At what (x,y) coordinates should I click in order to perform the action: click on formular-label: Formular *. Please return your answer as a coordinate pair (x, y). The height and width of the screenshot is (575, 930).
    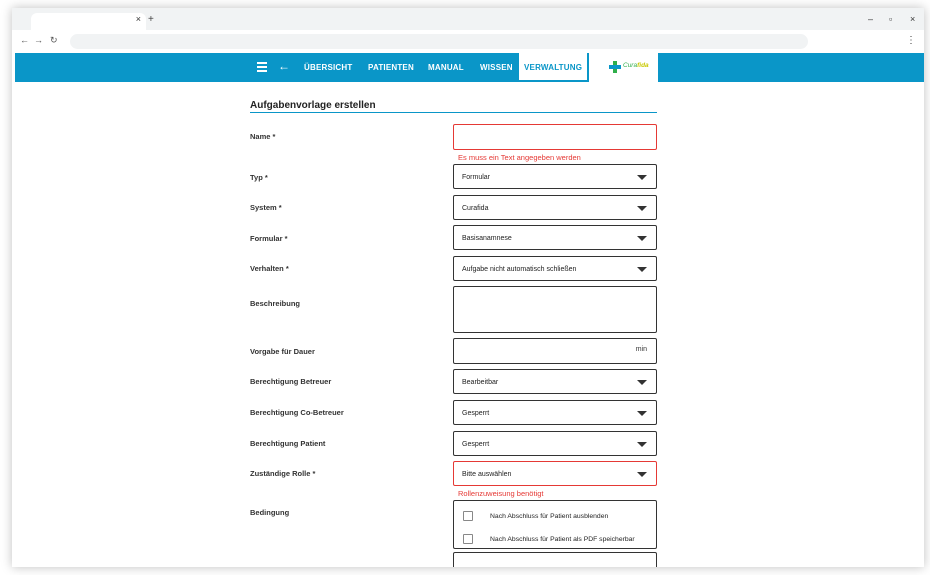
    Looking at the image, I should click on (269, 238).